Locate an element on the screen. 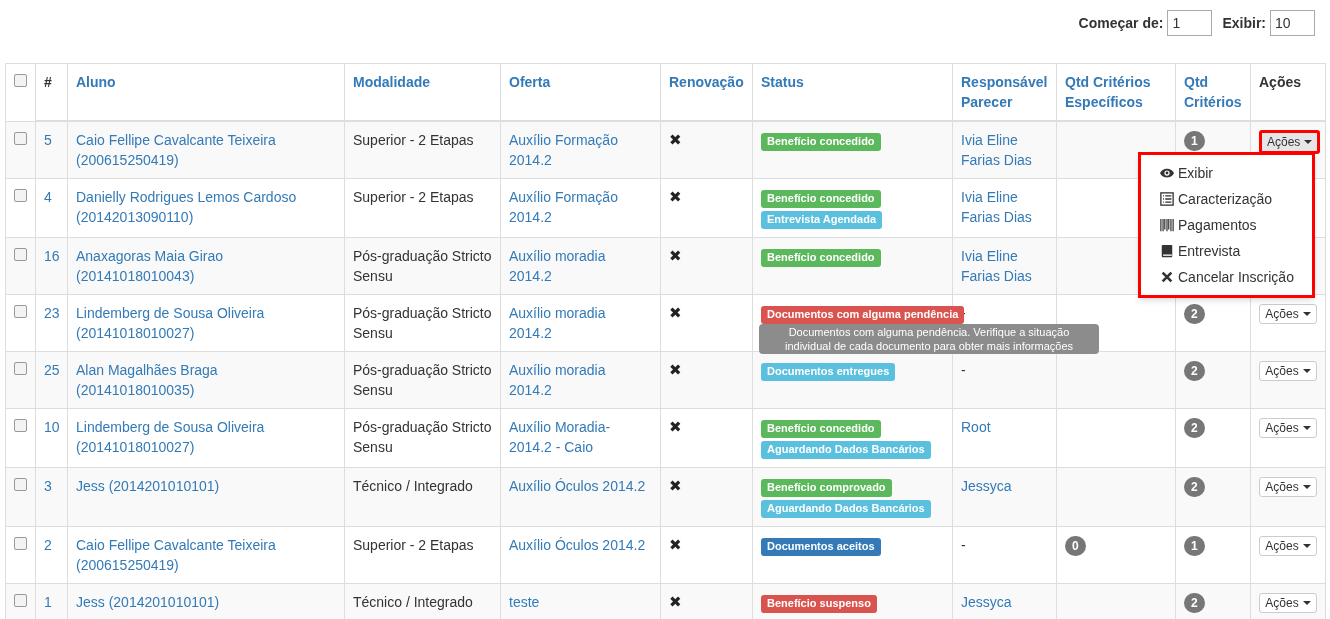  id-link: 23 is located at coordinates (52, 313).